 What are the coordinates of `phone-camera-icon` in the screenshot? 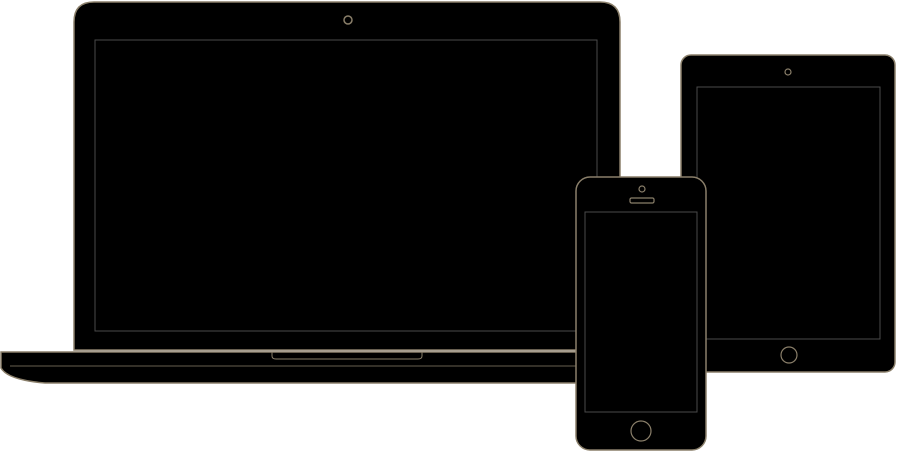 It's located at (642, 189).